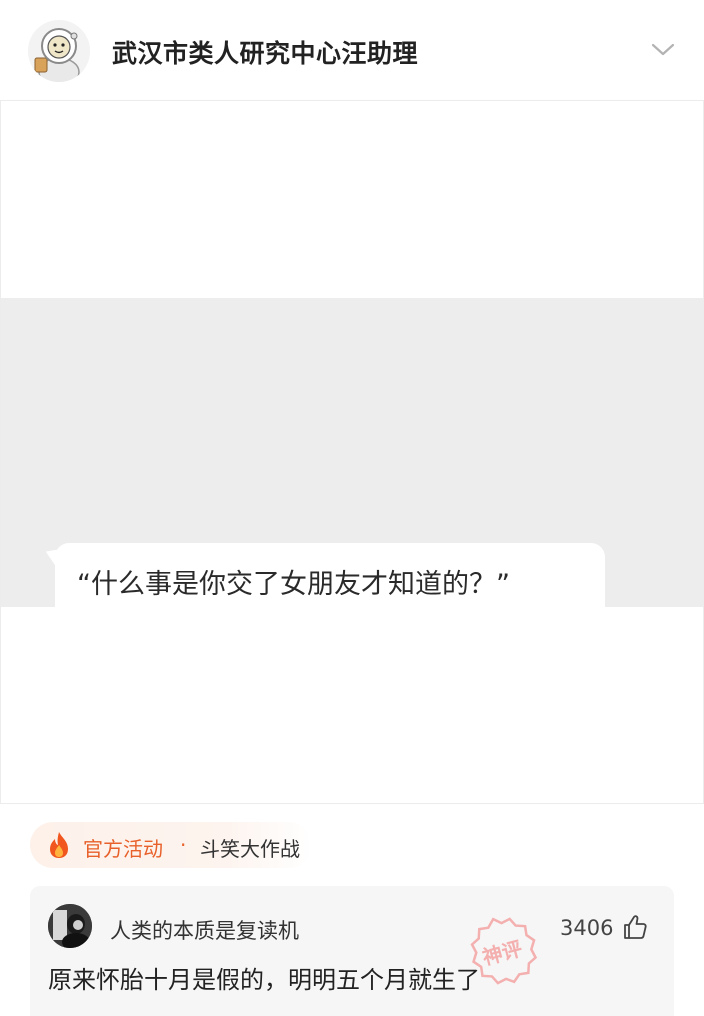  I want to click on speech-bubble: “什么事是你交了女朋友才知道的？”, so click(330, 582).